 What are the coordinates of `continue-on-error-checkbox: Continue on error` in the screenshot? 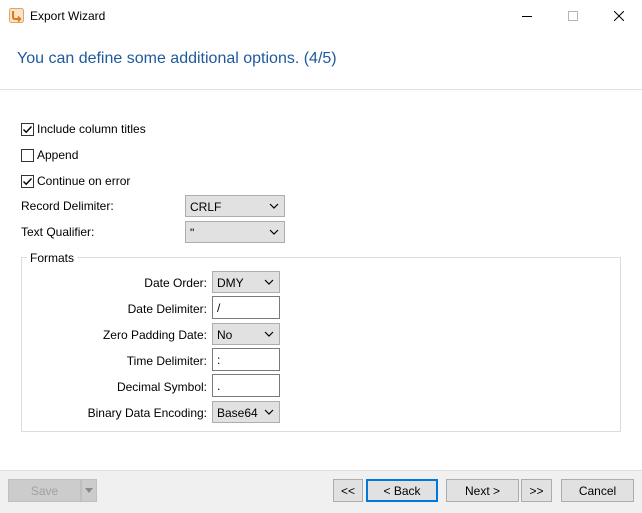 It's located at (75, 181).